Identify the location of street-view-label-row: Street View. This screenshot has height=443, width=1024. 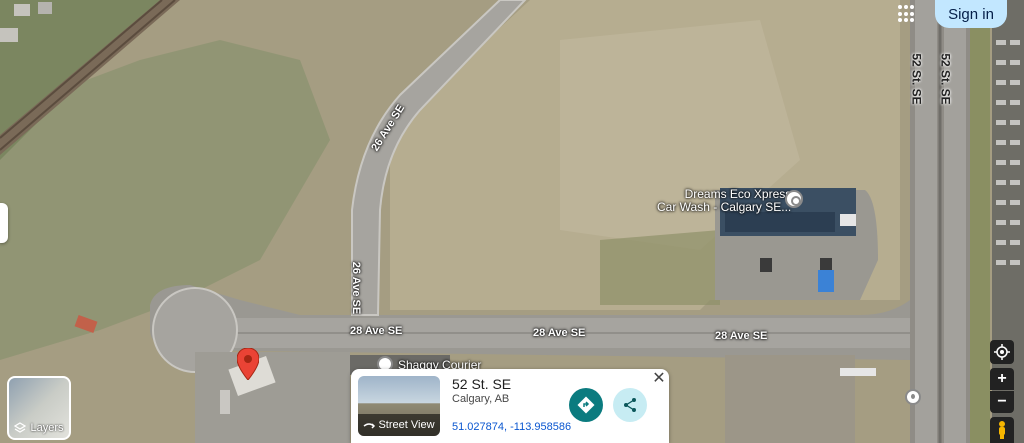
(399, 425).